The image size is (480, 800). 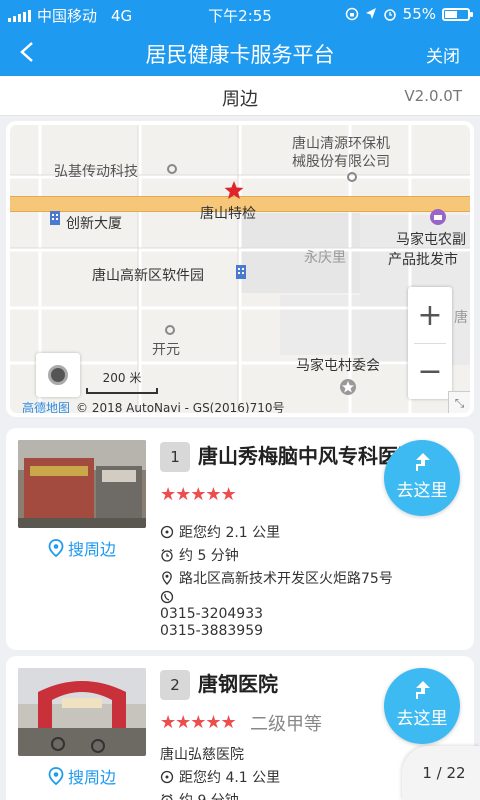 I want to click on sub-header: 周边 V2.0.0T, so click(x=240, y=96).